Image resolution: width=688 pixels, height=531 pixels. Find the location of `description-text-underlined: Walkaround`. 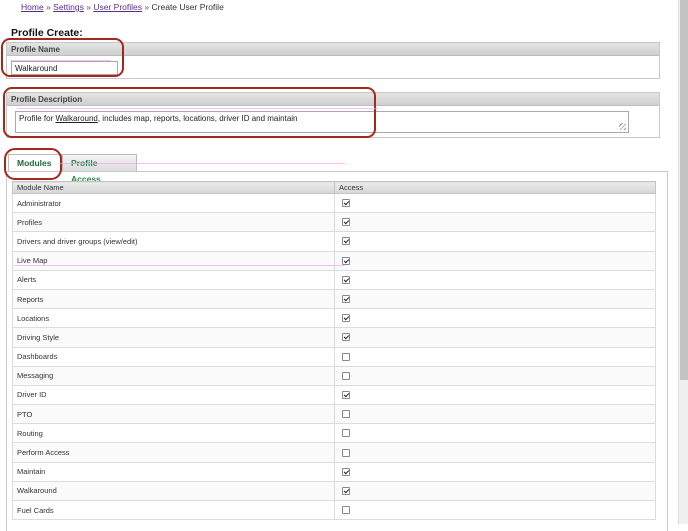

description-text-underlined: Walkaround is located at coordinates (76, 118).